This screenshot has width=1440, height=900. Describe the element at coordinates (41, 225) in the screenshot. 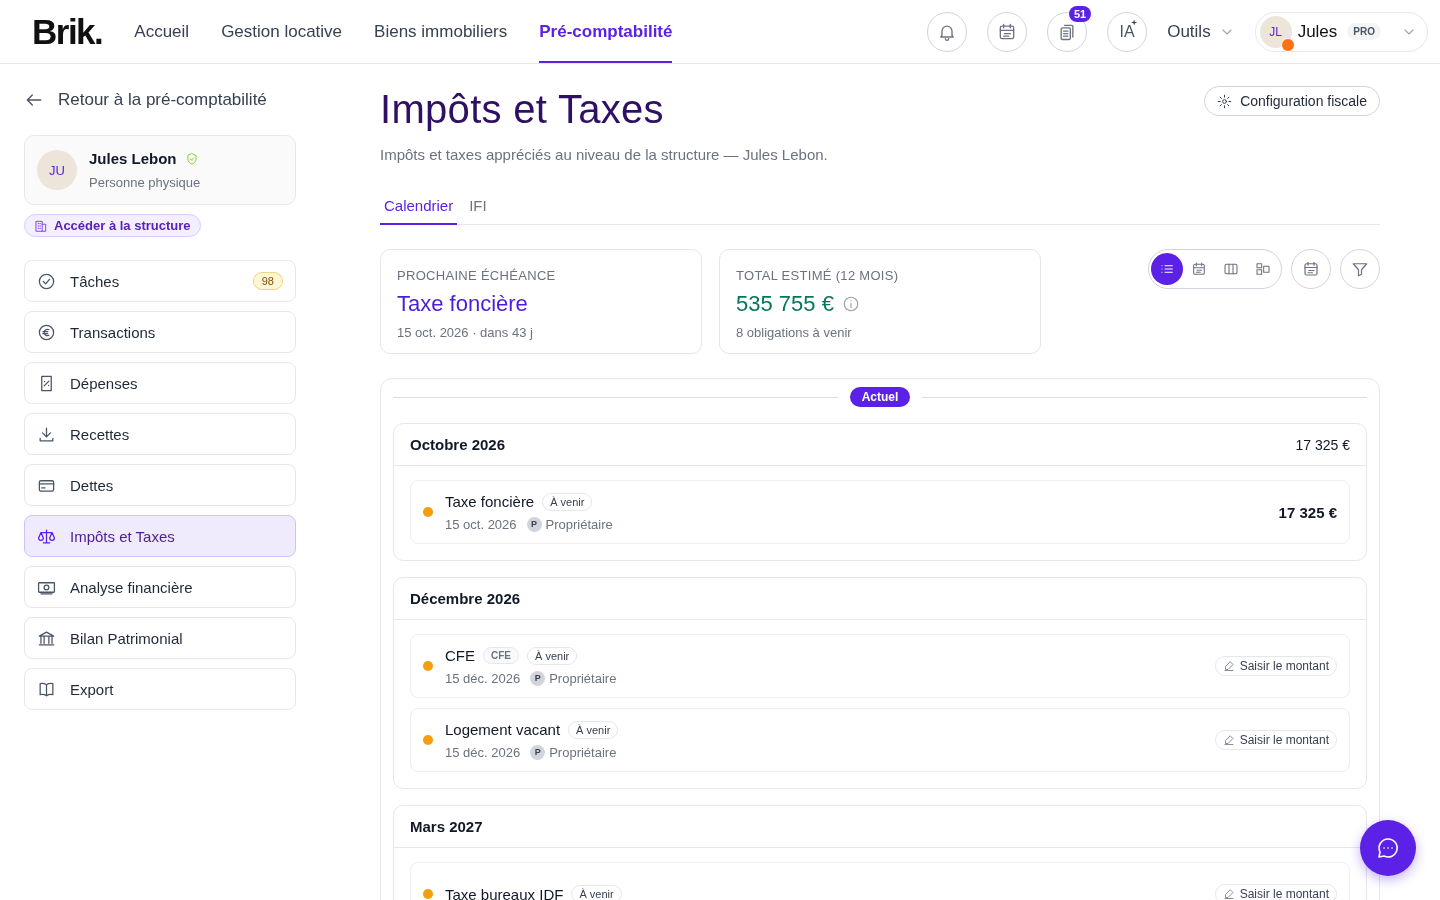

I see `building-icon` at that location.